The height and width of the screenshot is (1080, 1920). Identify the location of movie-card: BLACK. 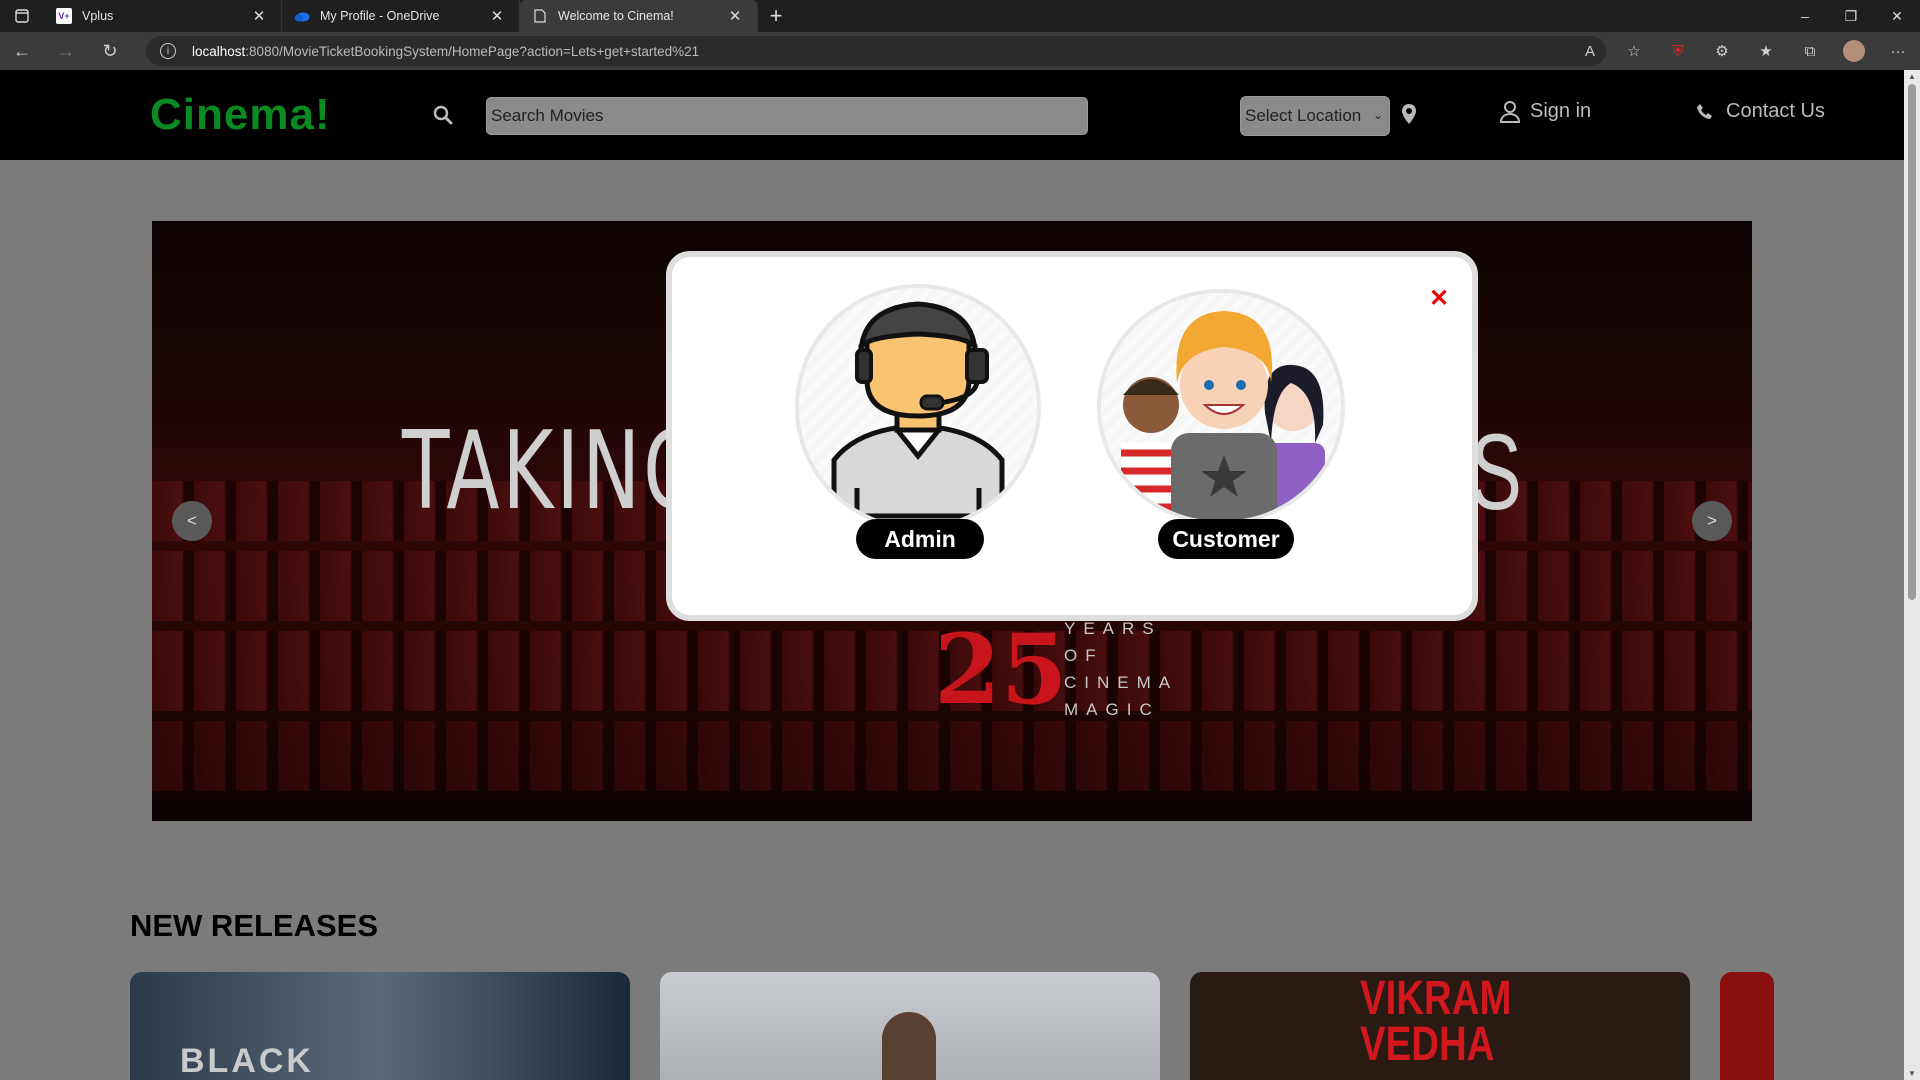
(380, 1026).